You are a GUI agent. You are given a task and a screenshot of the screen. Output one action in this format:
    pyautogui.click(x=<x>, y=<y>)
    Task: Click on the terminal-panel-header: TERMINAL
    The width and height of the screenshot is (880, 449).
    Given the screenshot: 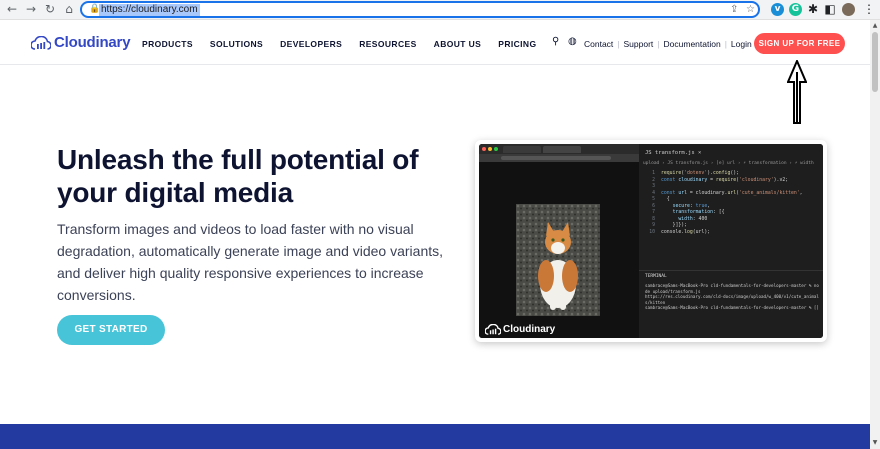 What is the action you would take?
    pyautogui.click(x=731, y=275)
    